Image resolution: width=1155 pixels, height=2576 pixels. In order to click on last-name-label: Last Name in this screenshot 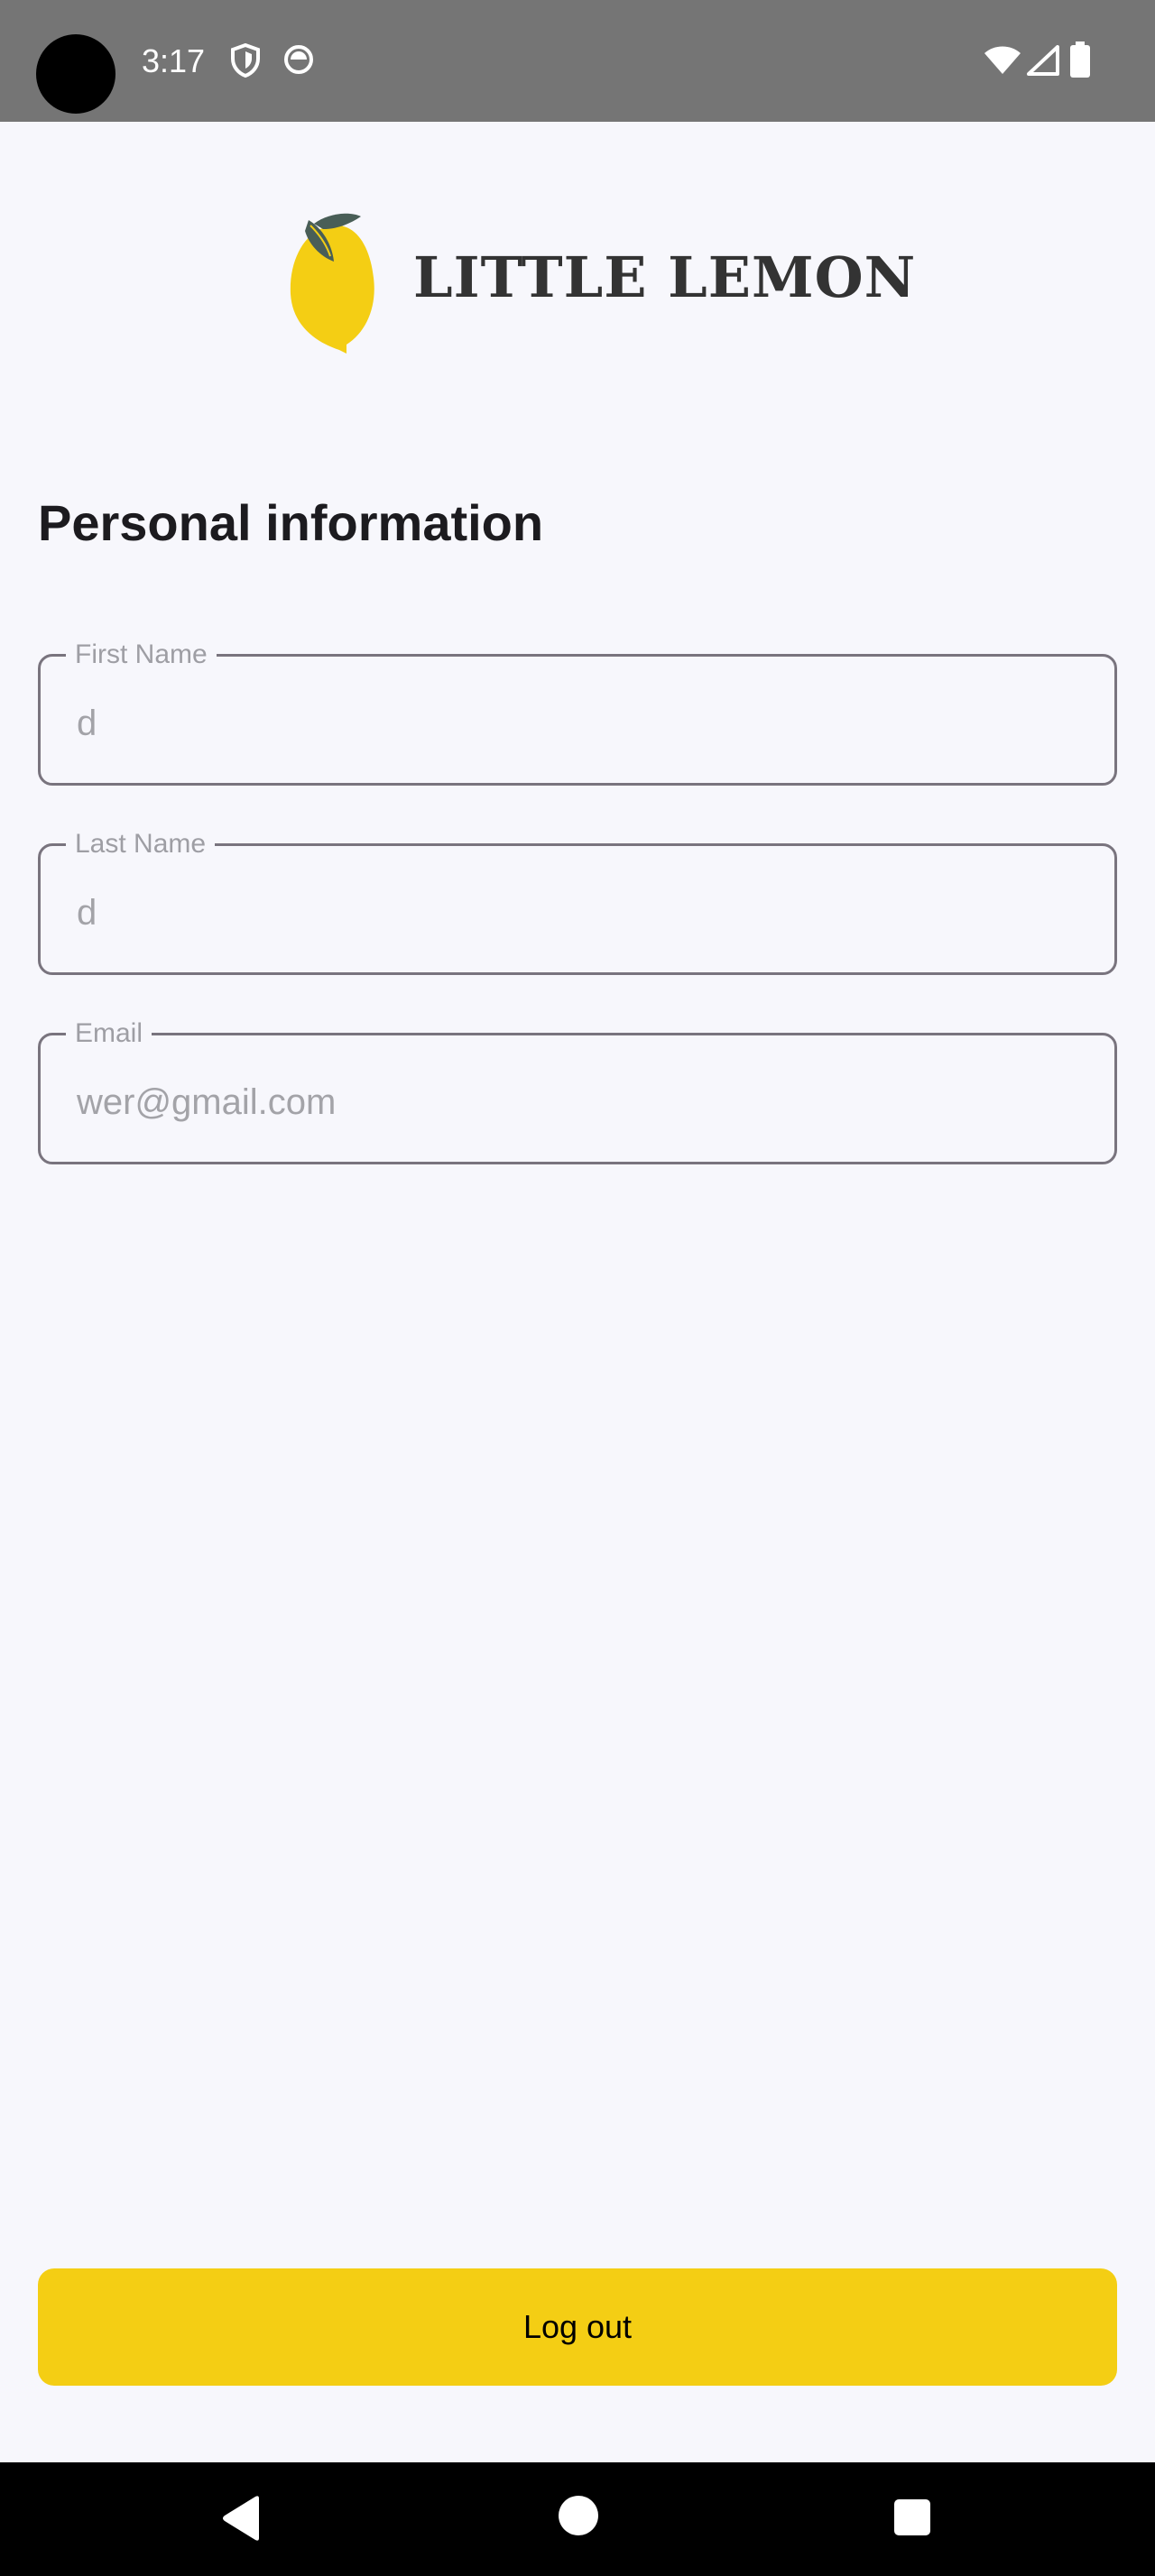, I will do `click(141, 844)`.